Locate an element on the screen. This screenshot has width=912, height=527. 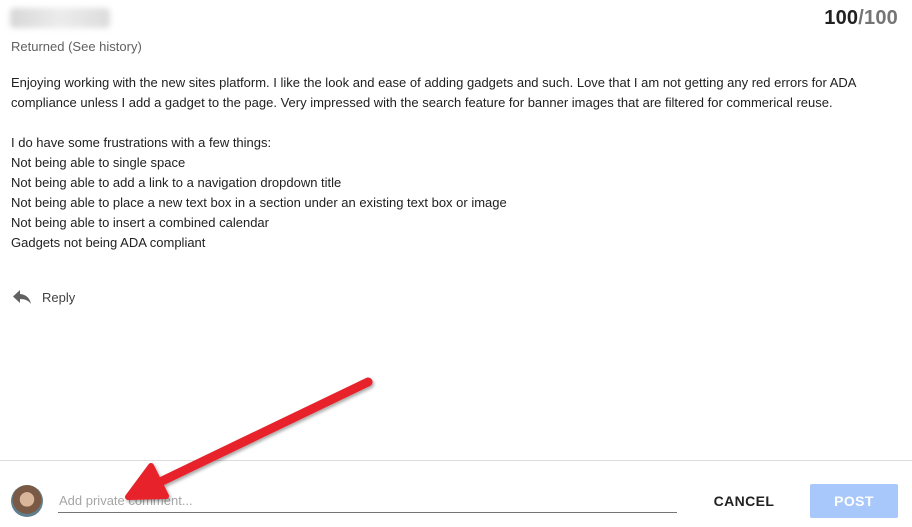
comment-divider is located at coordinates (456, 460).